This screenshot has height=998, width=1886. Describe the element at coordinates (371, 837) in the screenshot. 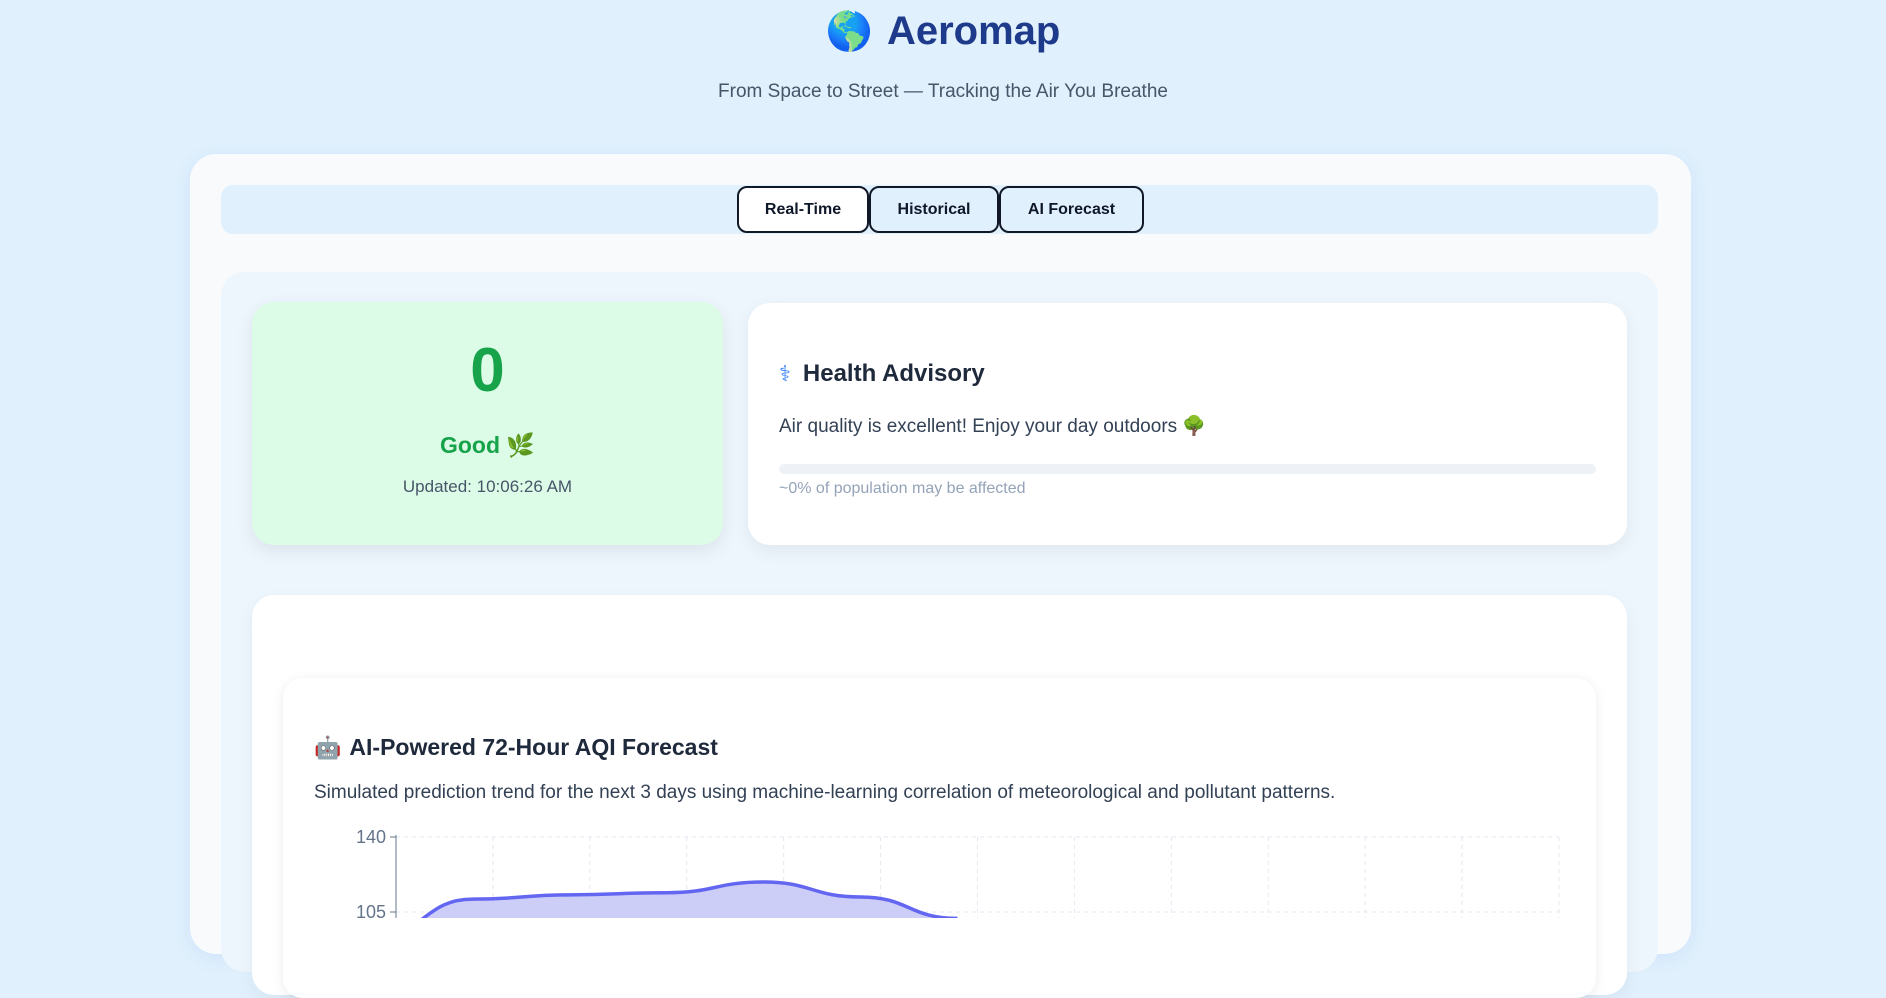

I see `y-tick-label: 140` at that location.